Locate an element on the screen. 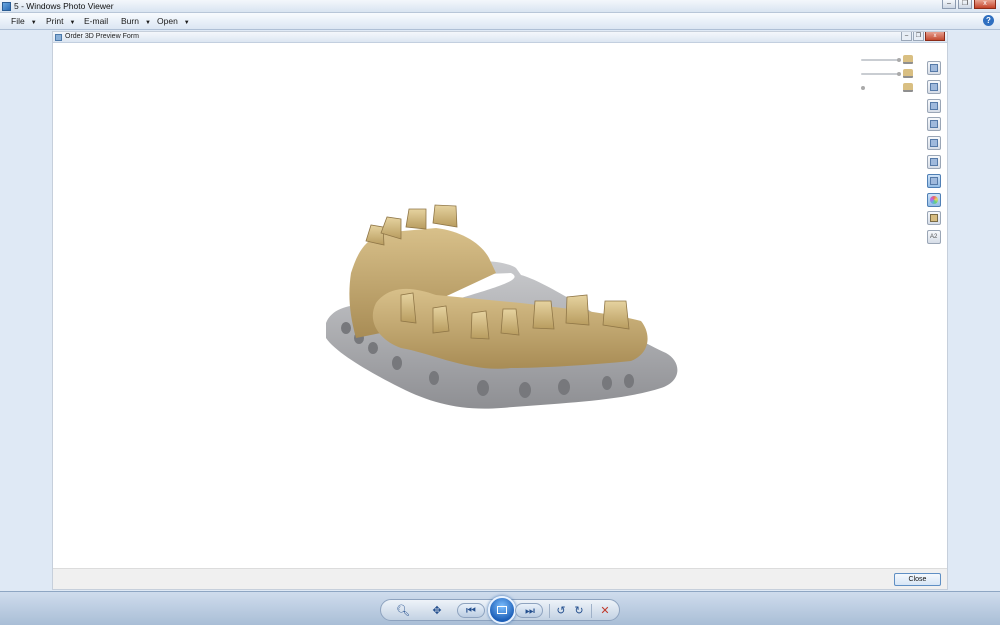 Image resolution: width=1000 pixels, height=625 pixels. menu-bar: File ▼ Print ▼ E-mail Burn ▼ Open ▼ ? is located at coordinates (500, 21).